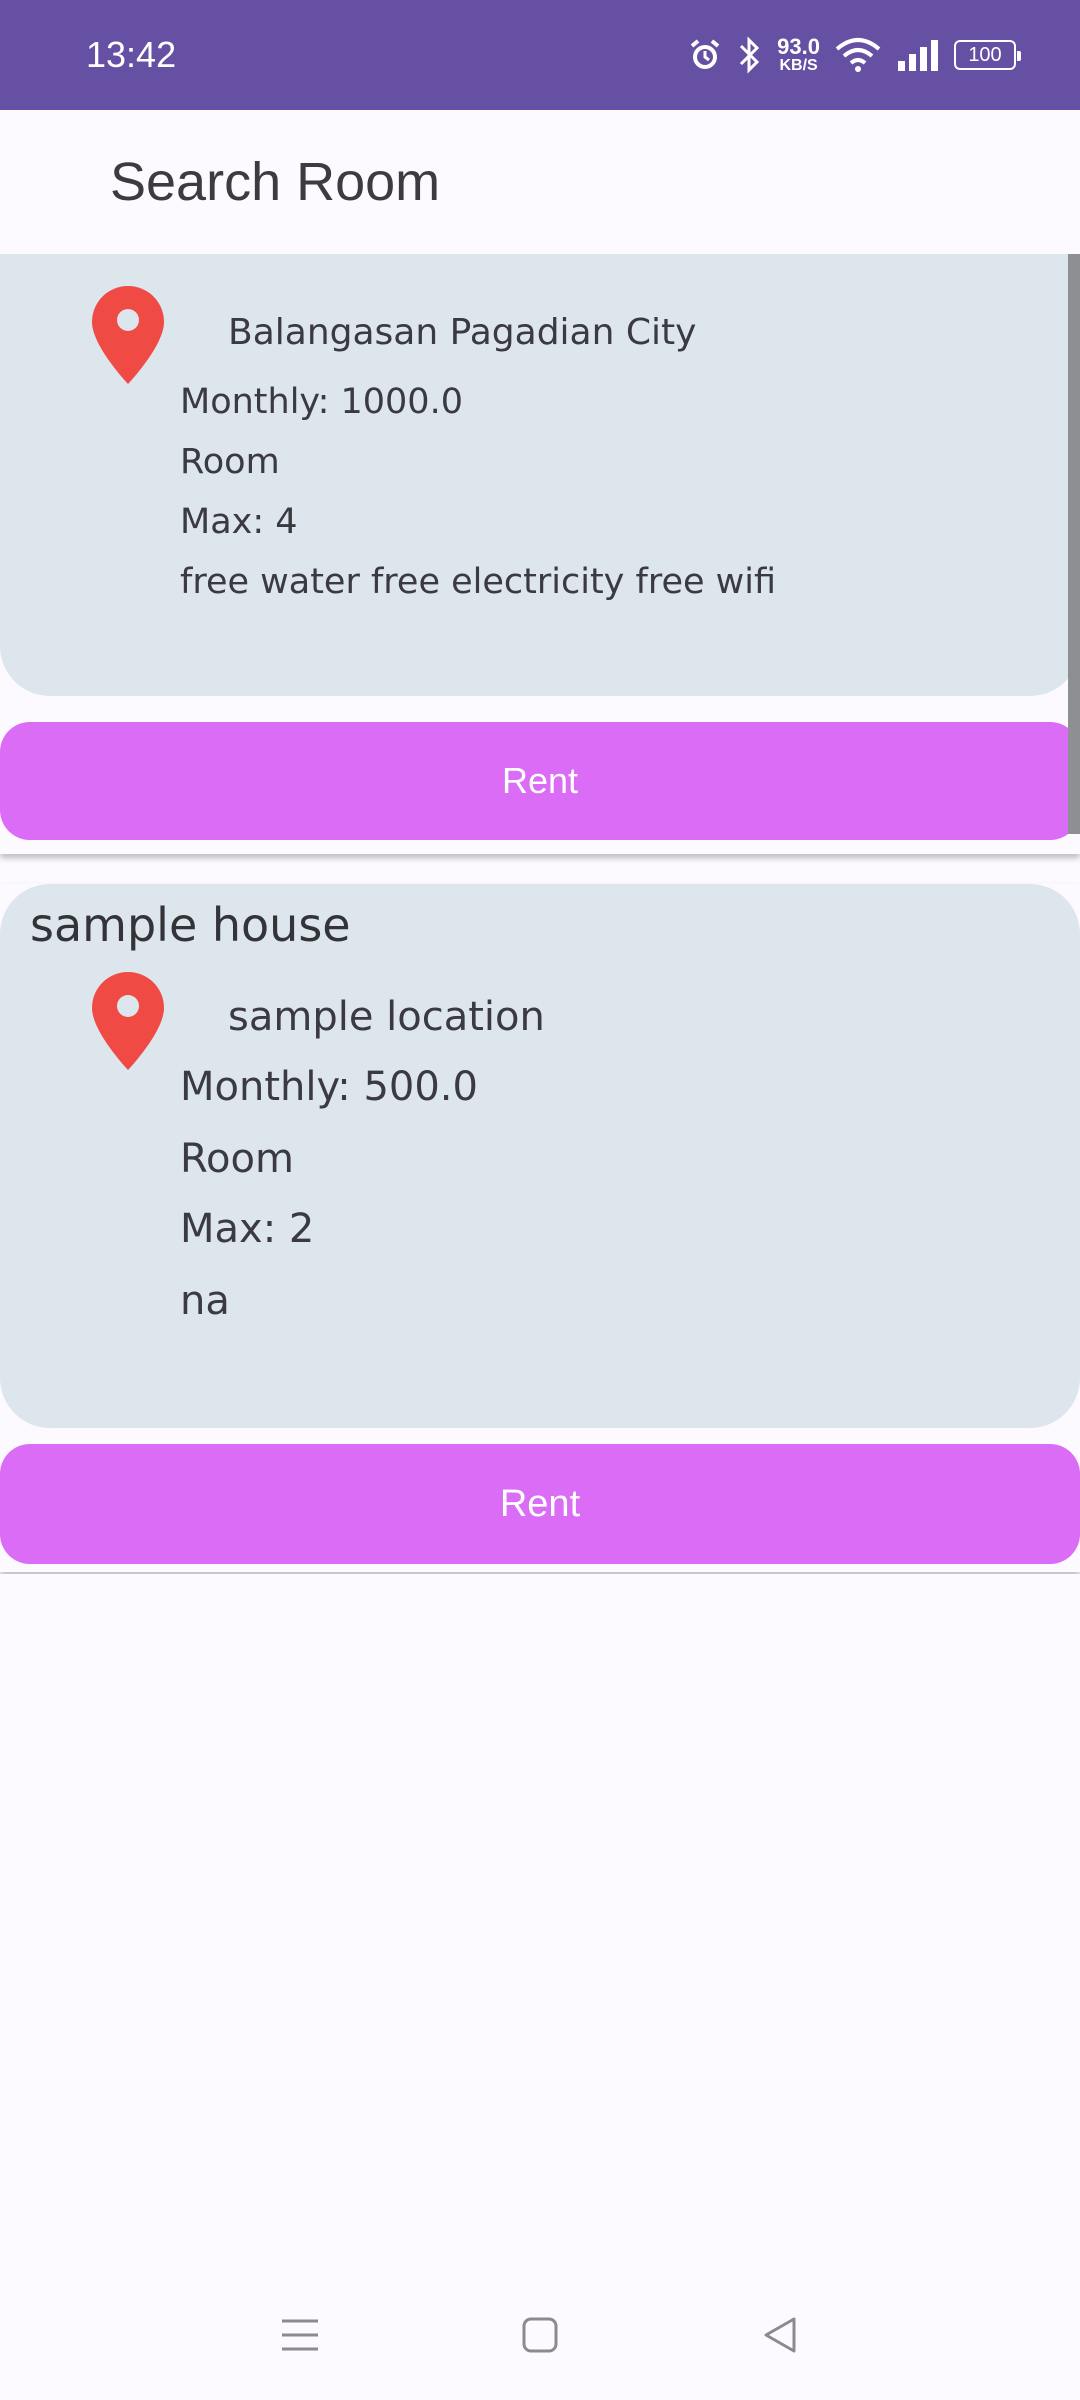  Describe the element at coordinates (705, 54) in the screenshot. I see `alarm-icon` at that location.